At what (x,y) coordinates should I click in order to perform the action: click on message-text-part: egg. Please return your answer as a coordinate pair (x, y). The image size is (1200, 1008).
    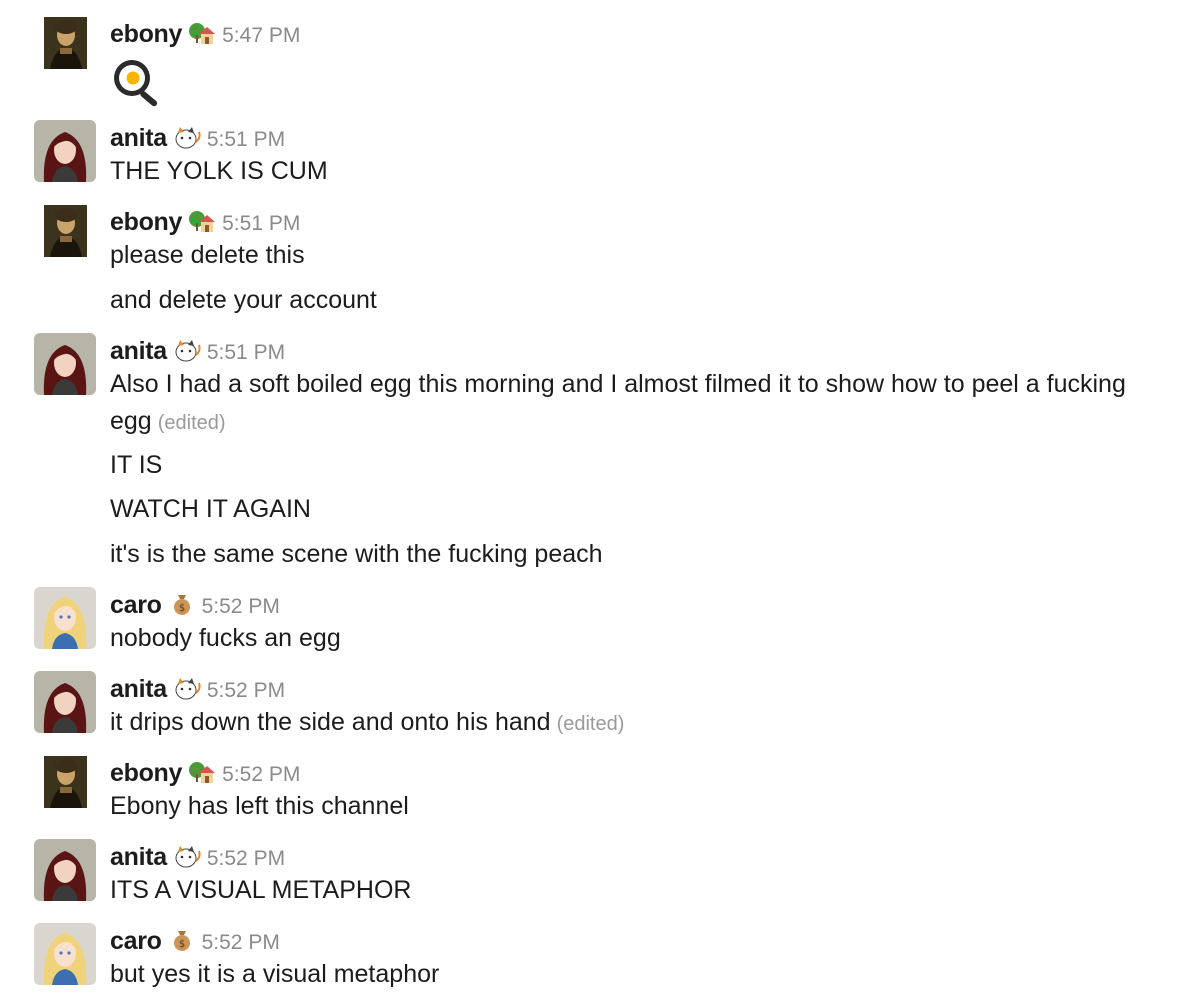
    Looking at the image, I should click on (131, 421).